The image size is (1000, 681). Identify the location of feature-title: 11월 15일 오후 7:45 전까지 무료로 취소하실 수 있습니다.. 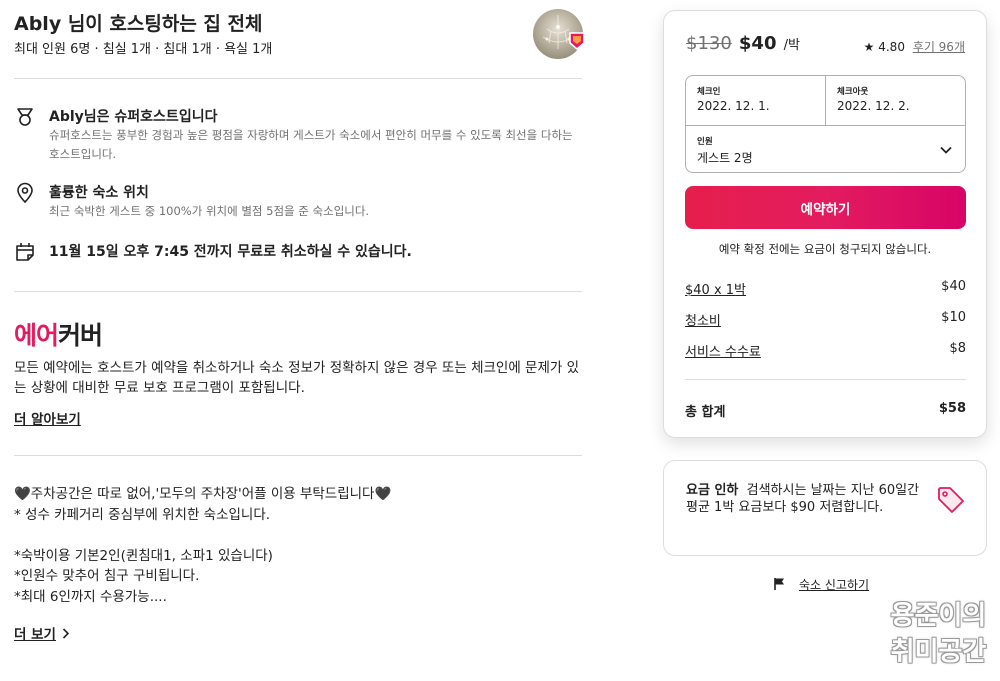
(230, 252).